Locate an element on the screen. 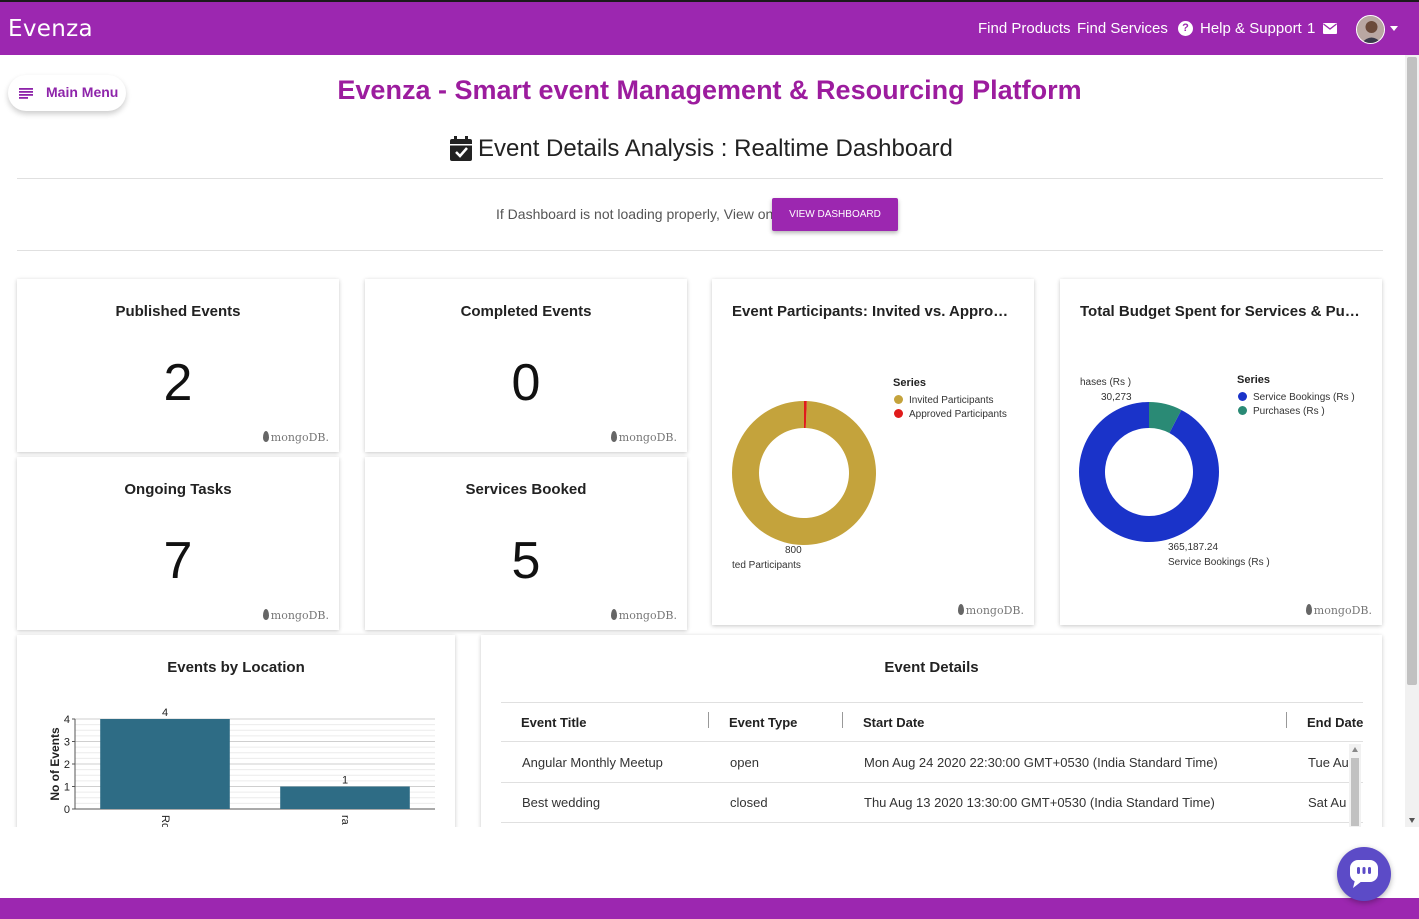  stat-value: 5 is located at coordinates (526, 561).